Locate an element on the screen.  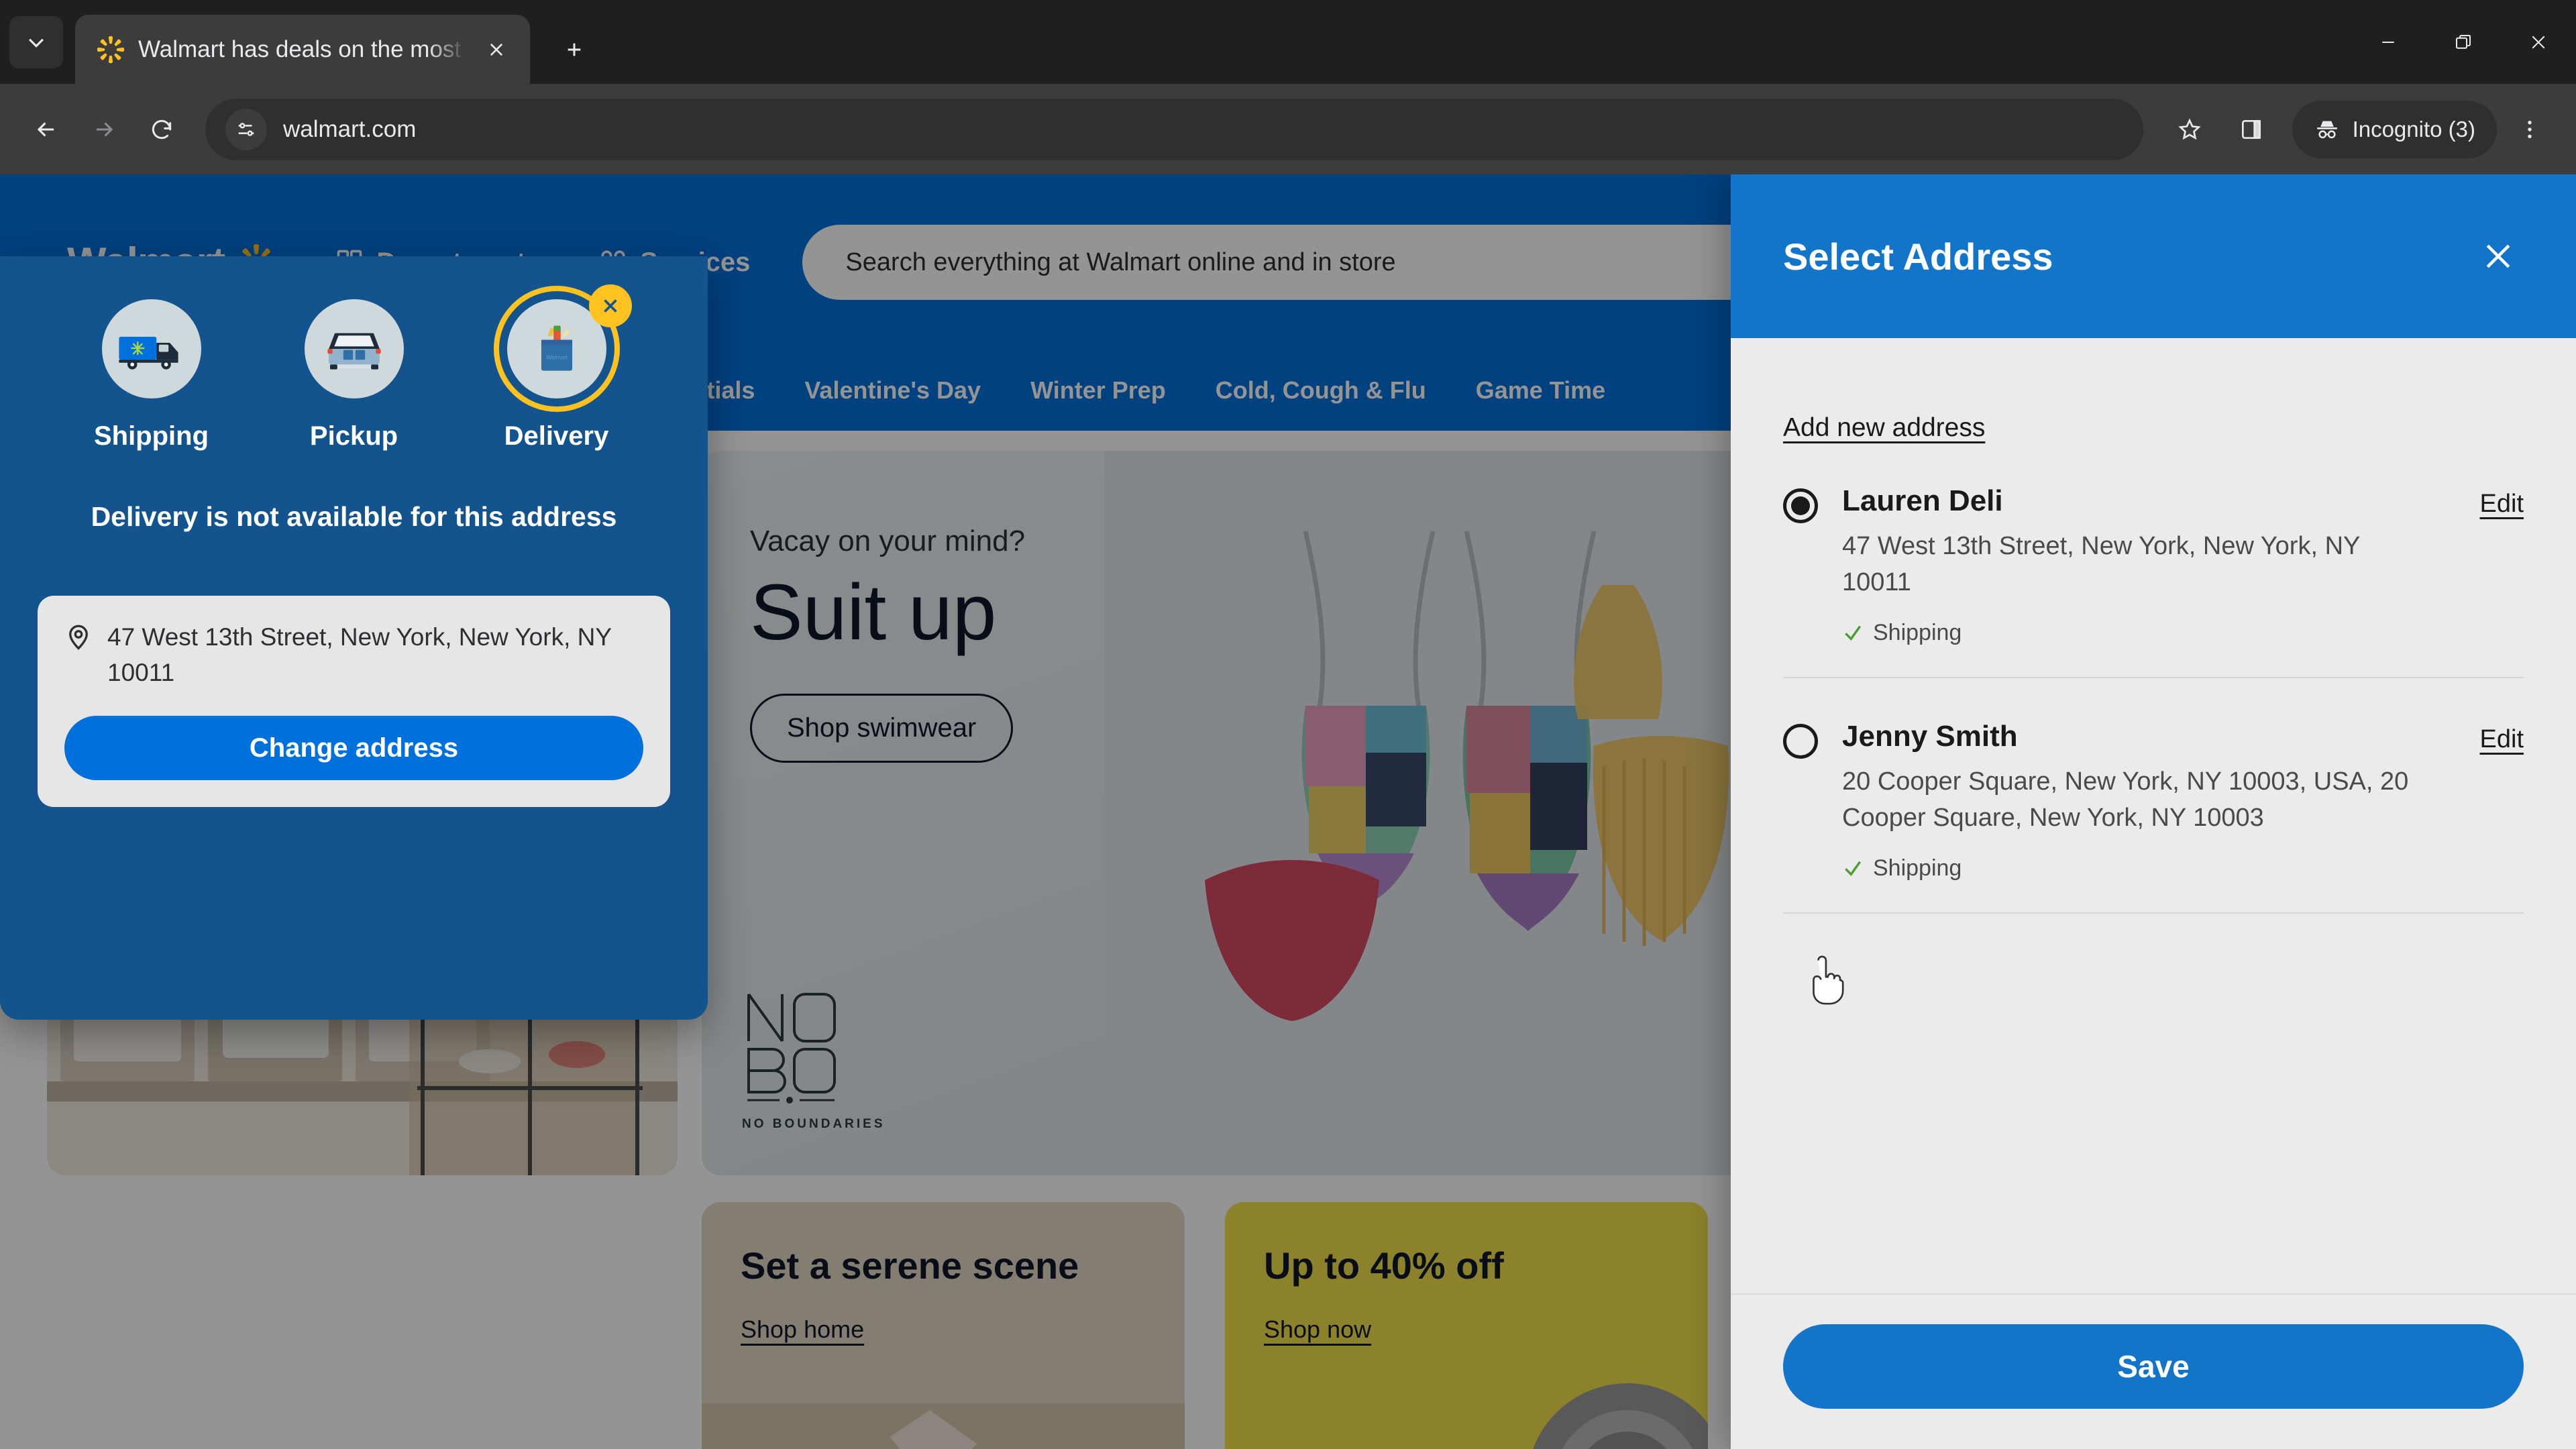
save-button: Save is located at coordinates (2153, 1366).